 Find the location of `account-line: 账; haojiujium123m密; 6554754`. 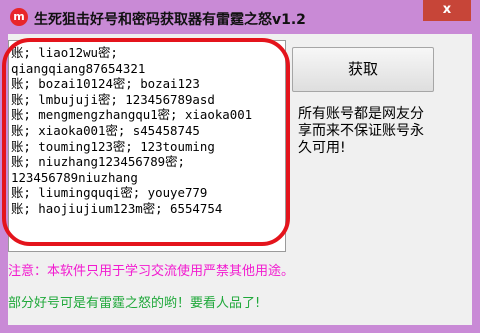

account-line: 账; haojiujium123m密; 6554754 is located at coordinates (117, 208).